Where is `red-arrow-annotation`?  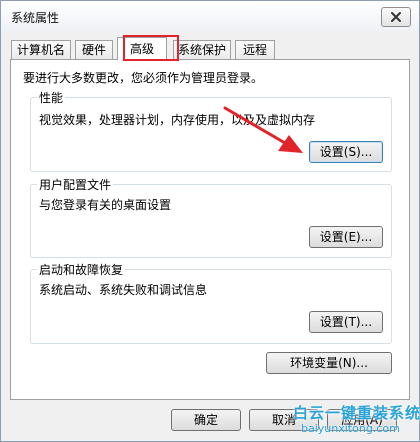 red-arrow-annotation is located at coordinates (263, 129).